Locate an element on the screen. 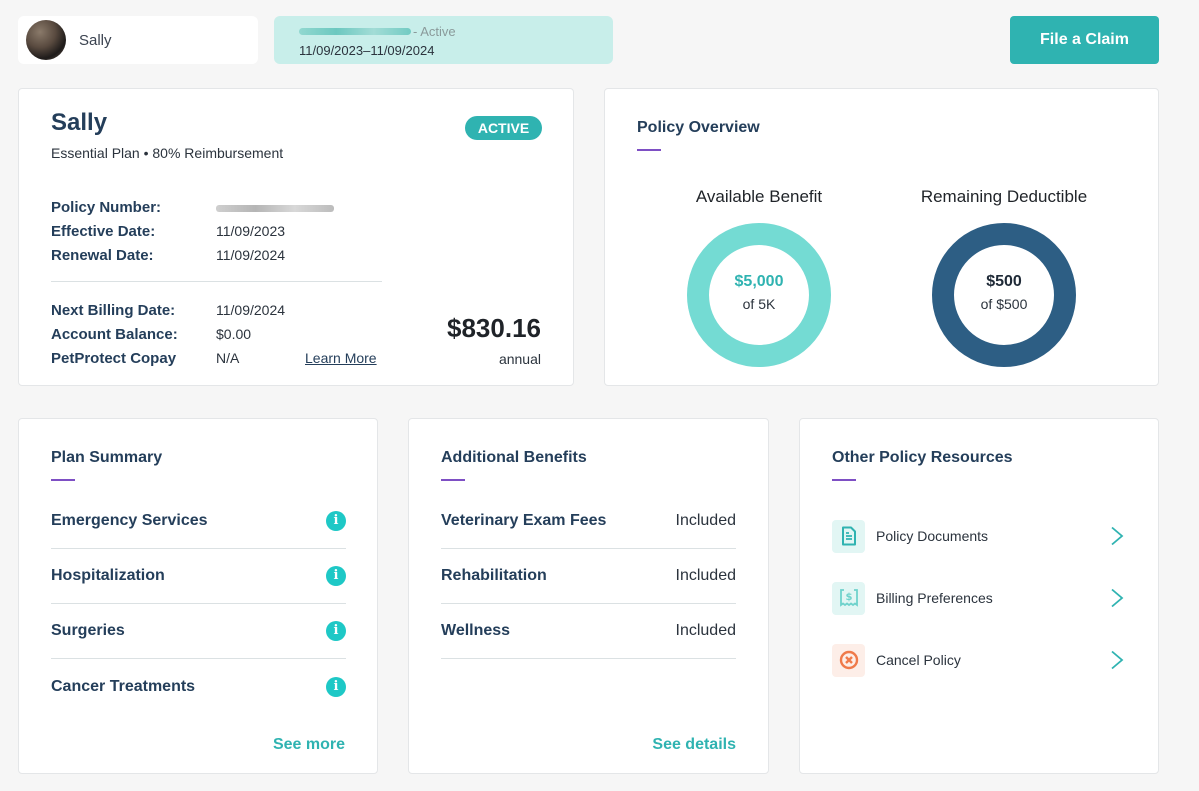 The height and width of the screenshot is (791, 1199). gauge-label: Available Benefit is located at coordinates (759, 196).